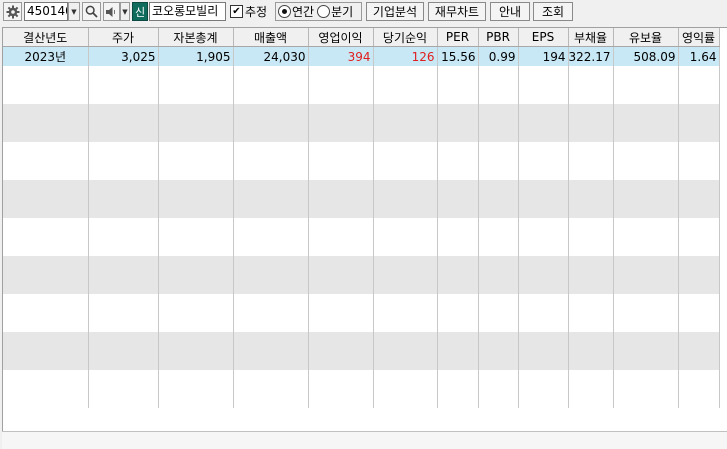 The image size is (727, 449). I want to click on col-header-operating-margin: 영익률, so click(699, 37).